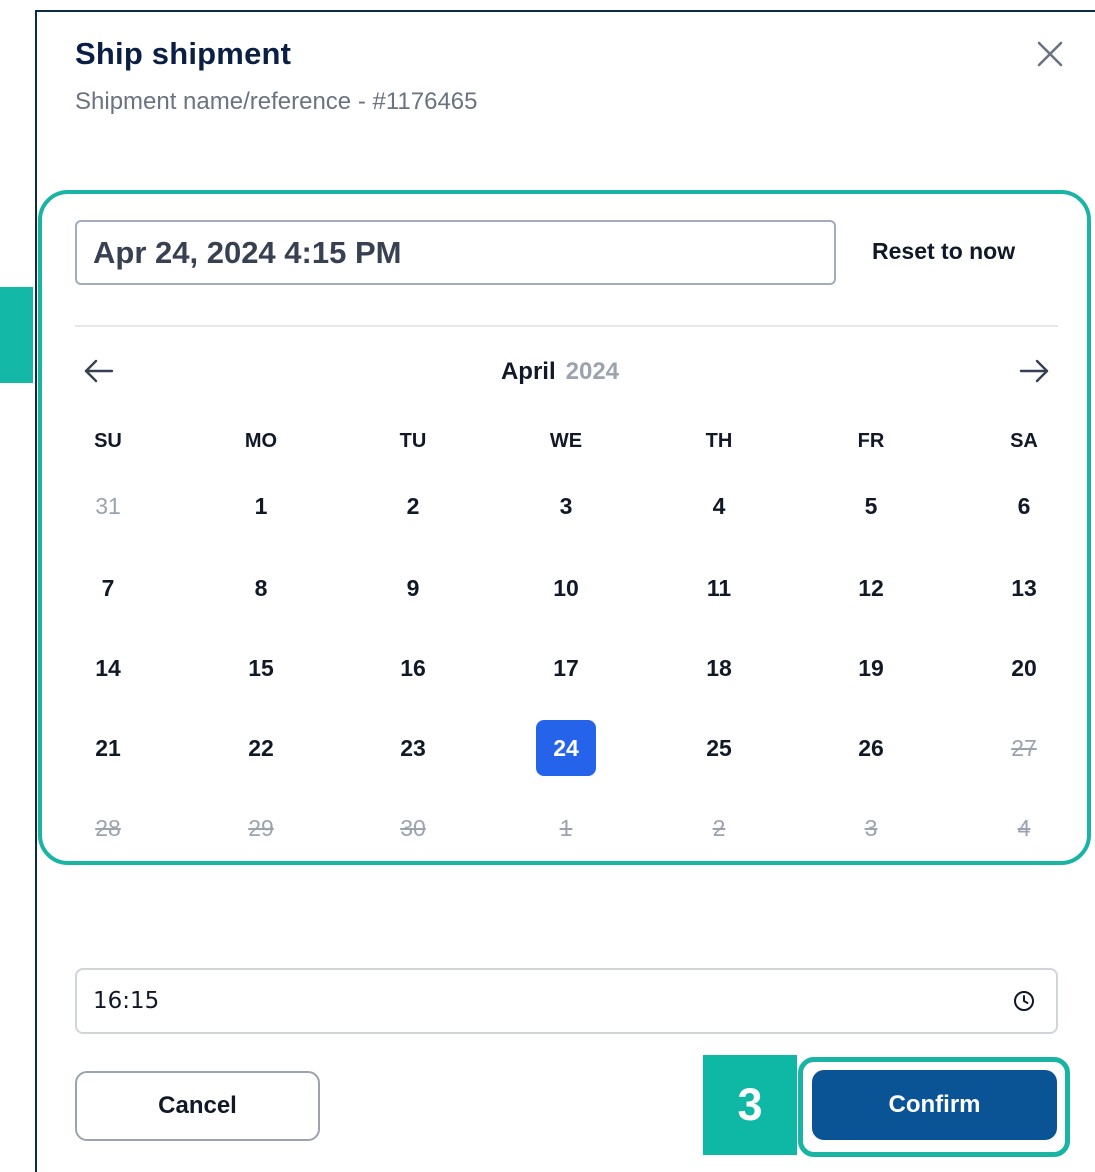  What do you see at coordinates (1024, 440) in the screenshot?
I see `weekday-header: SA` at bounding box center [1024, 440].